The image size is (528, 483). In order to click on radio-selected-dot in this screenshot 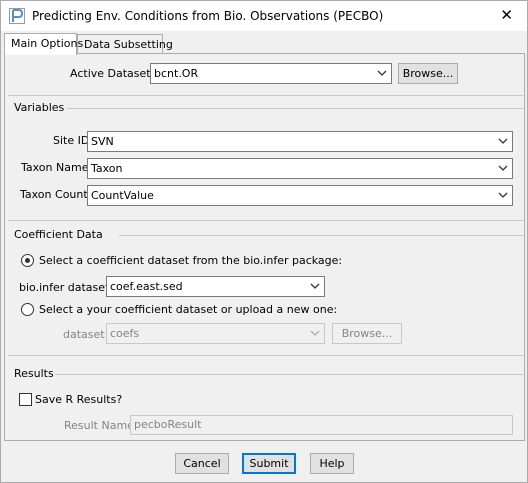, I will do `click(27, 260)`.